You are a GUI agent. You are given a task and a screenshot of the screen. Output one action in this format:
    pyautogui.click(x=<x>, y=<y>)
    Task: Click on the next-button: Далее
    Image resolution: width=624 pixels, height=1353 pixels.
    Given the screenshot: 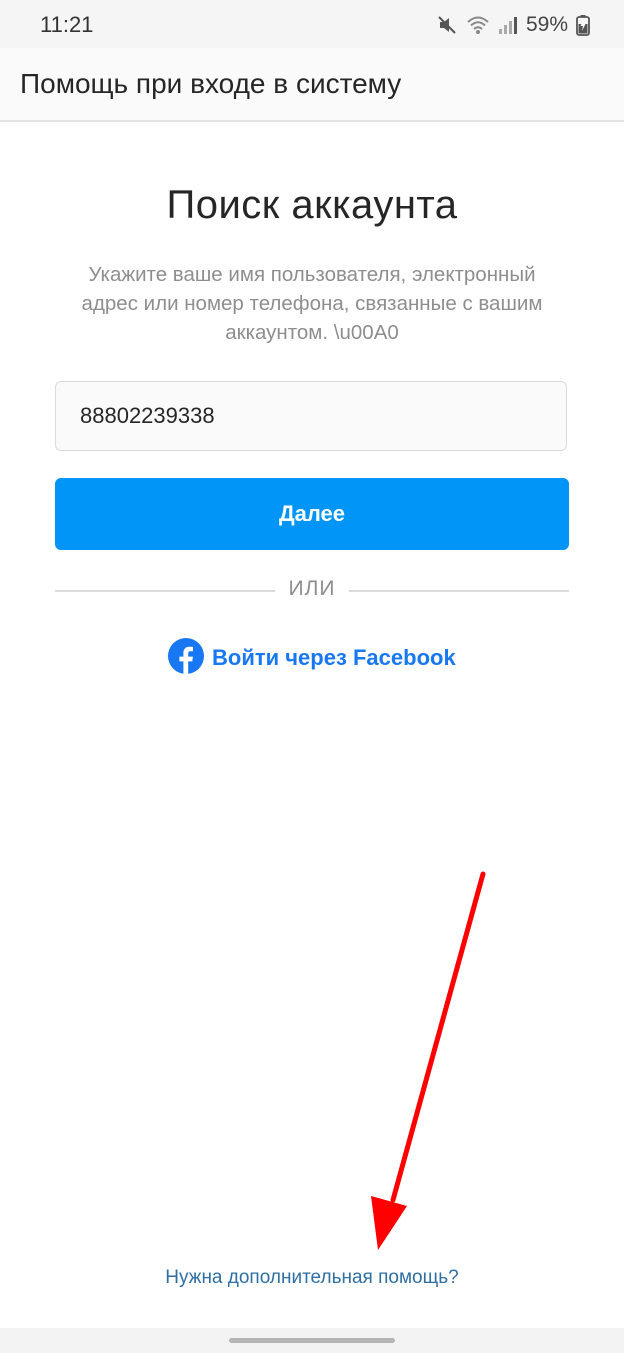 What is the action you would take?
    pyautogui.click(x=312, y=514)
    